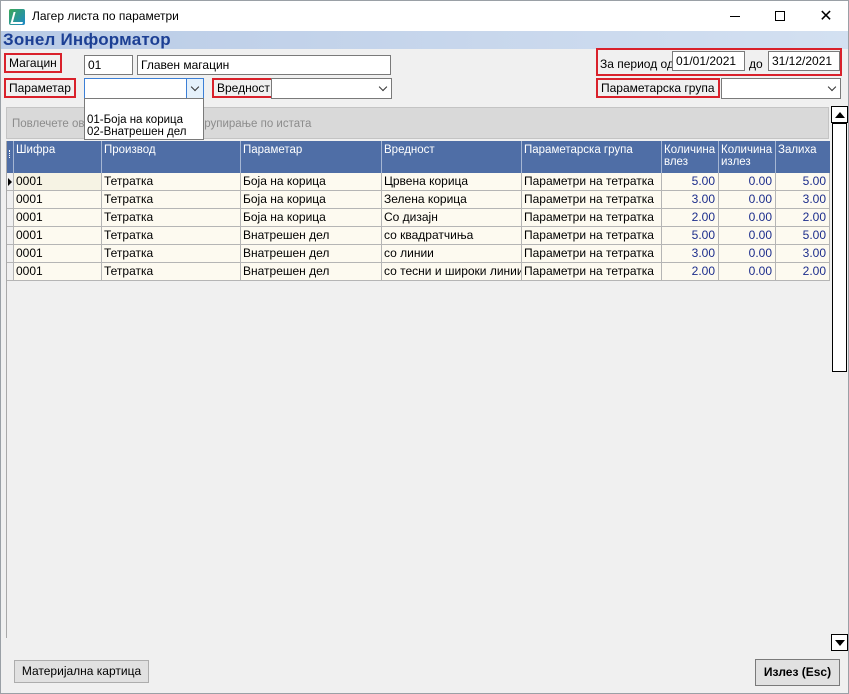 Image resolution: width=849 pixels, height=694 pixels. What do you see at coordinates (194, 88) in the screenshot?
I see `parameter-dropdown-button` at bounding box center [194, 88].